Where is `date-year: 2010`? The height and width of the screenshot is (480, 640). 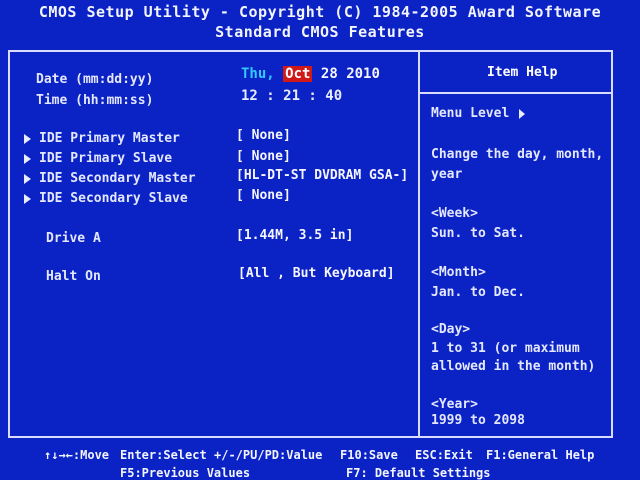
date-year: 2010 is located at coordinates (363, 74).